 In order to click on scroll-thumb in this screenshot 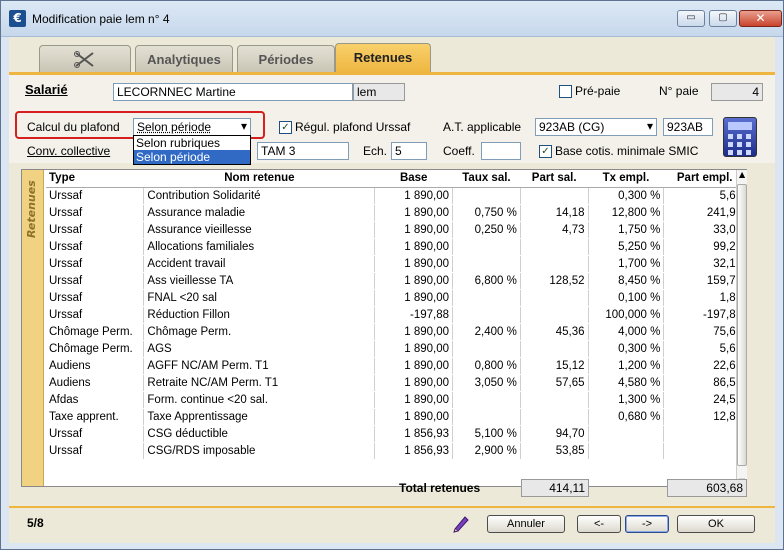, I will do `click(742, 325)`.